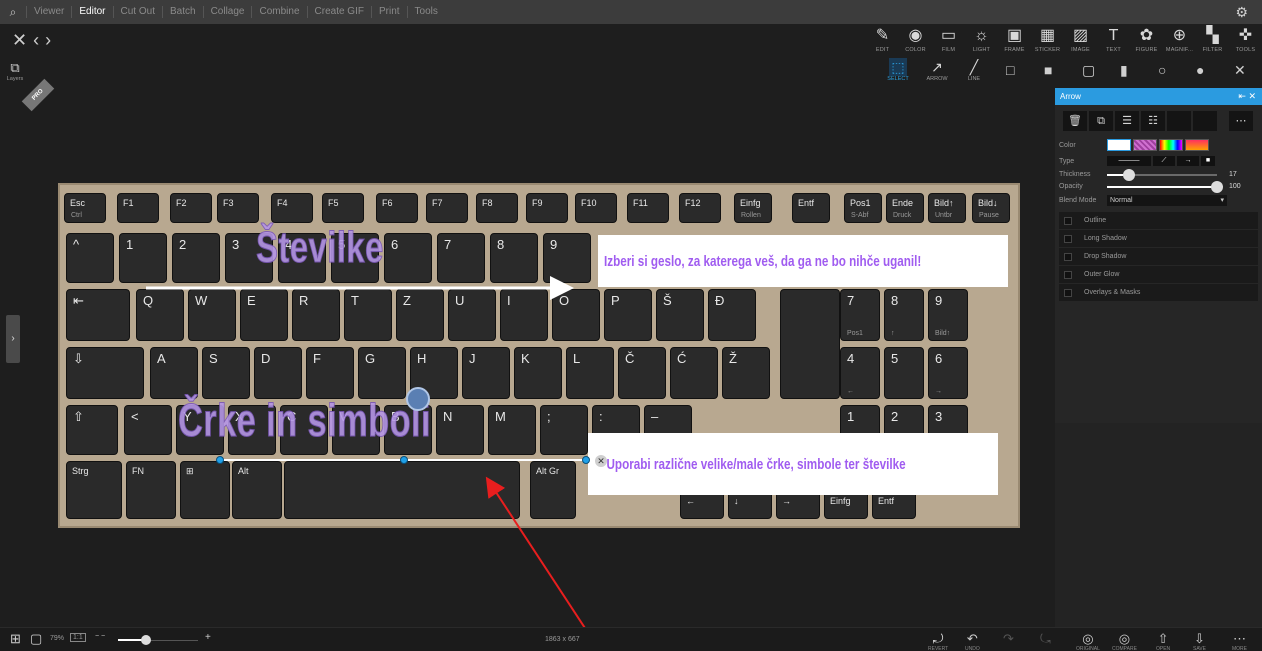 Image resolution: width=1262 pixels, height=651 pixels. I want to click on thickness-row: Thickness 17, so click(1158, 174).